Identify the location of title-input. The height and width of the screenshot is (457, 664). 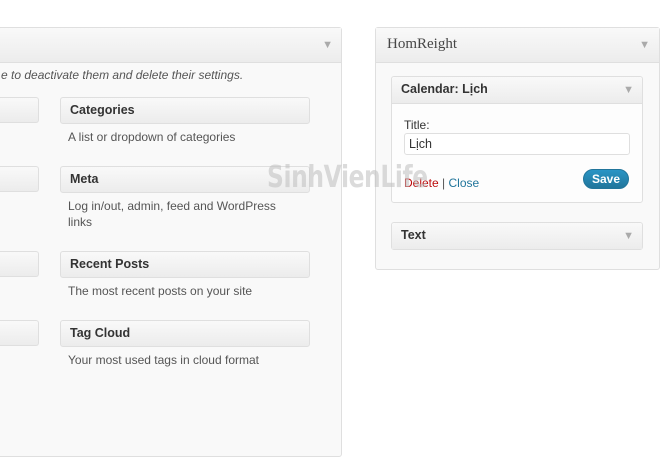
(517, 144).